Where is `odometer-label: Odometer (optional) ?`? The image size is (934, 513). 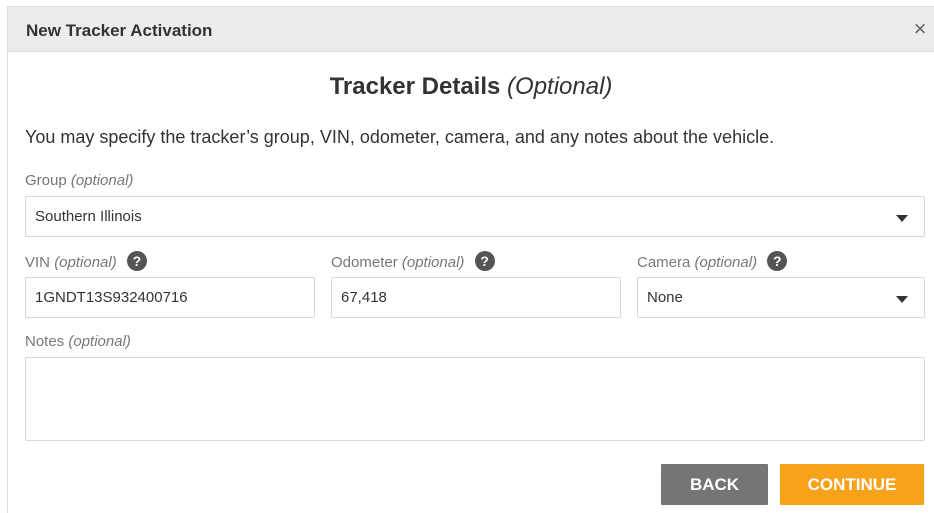
odometer-label: Odometer (optional) ? is located at coordinates (413, 262).